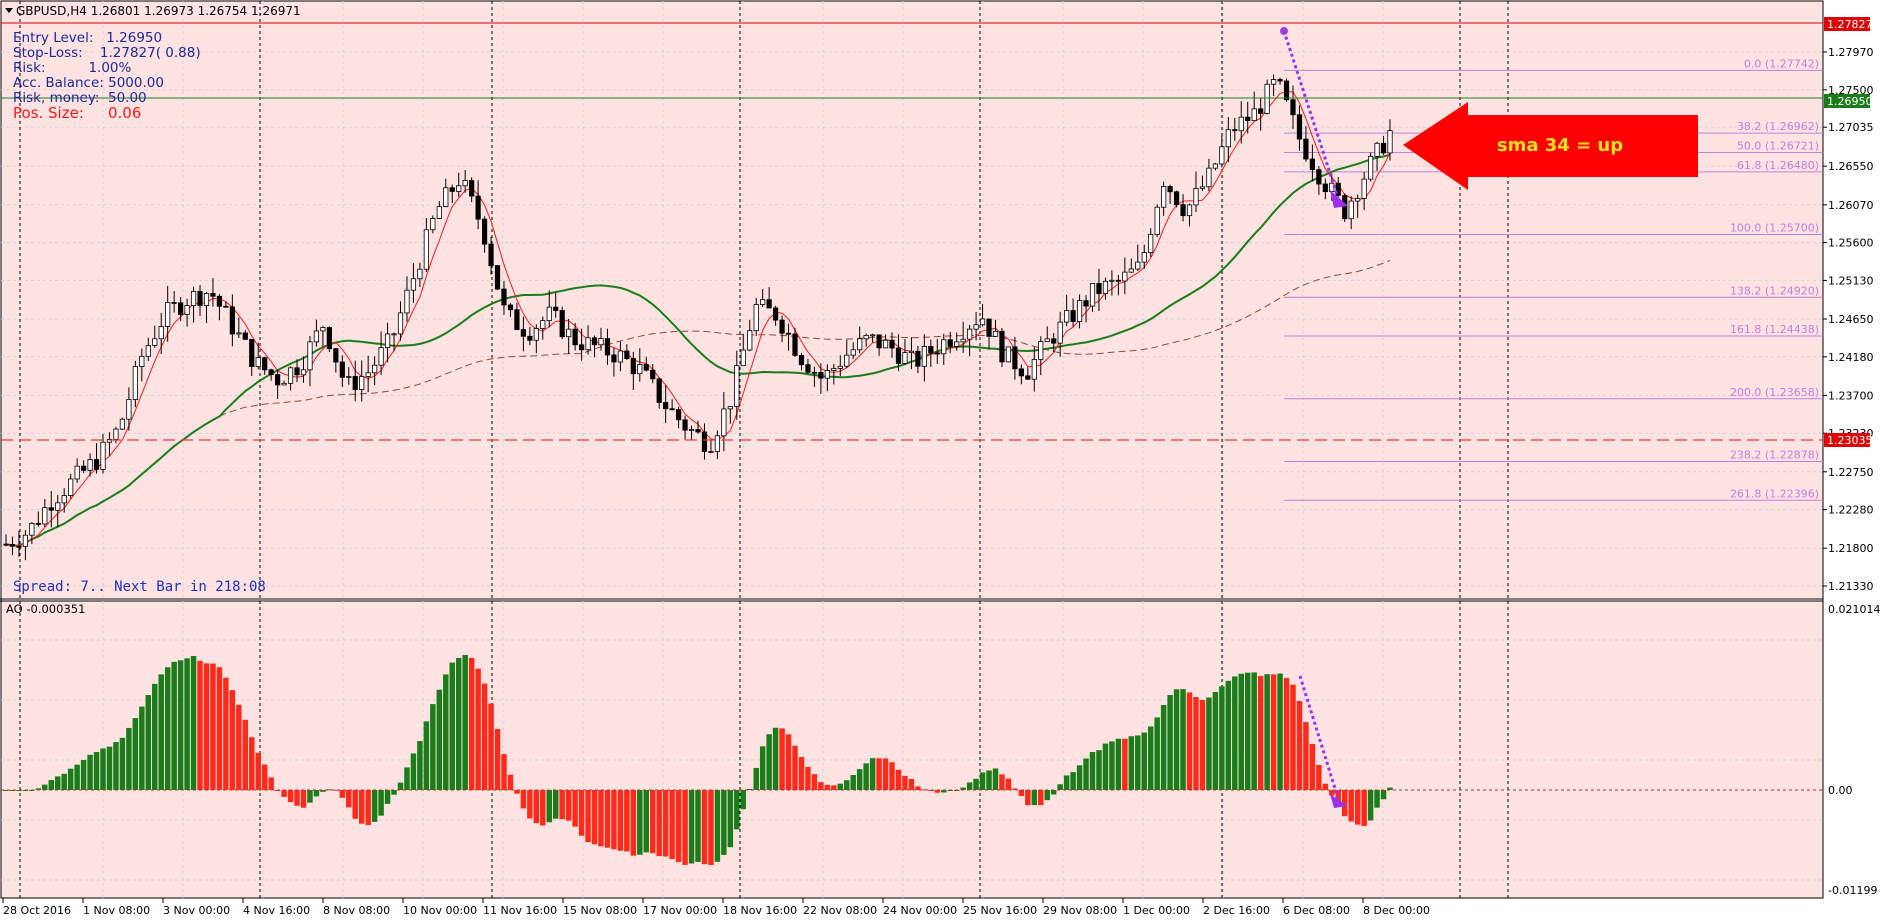 The width and height of the screenshot is (1882, 922). What do you see at coordinates (124, 113) in the screenshot?
I see `pos-size-value: 0.06` at bounding box center [124, 113].